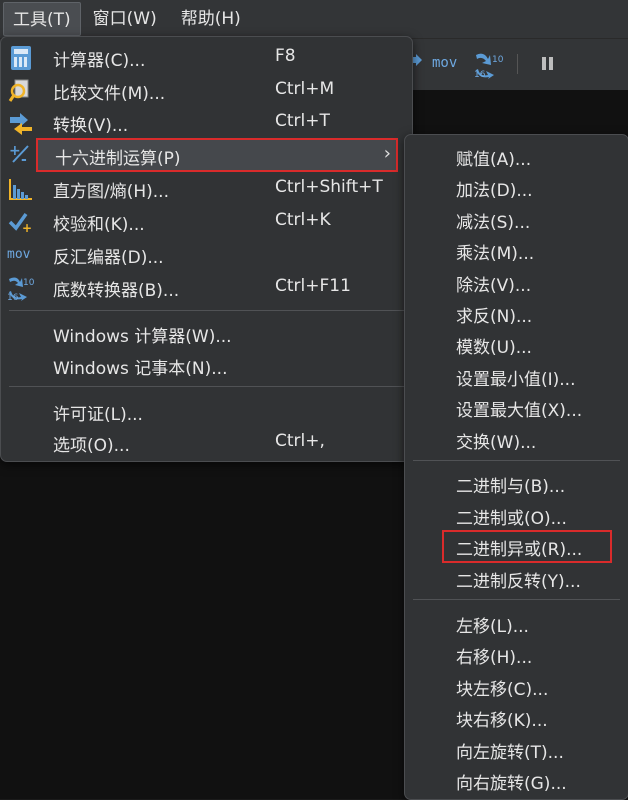 The height and width of the screenshot is (800, 628). What do you see at coordinates (19, 154) in the screenshot?
I see `hex-operations-icon: + -` at bounding box center [19, 154].